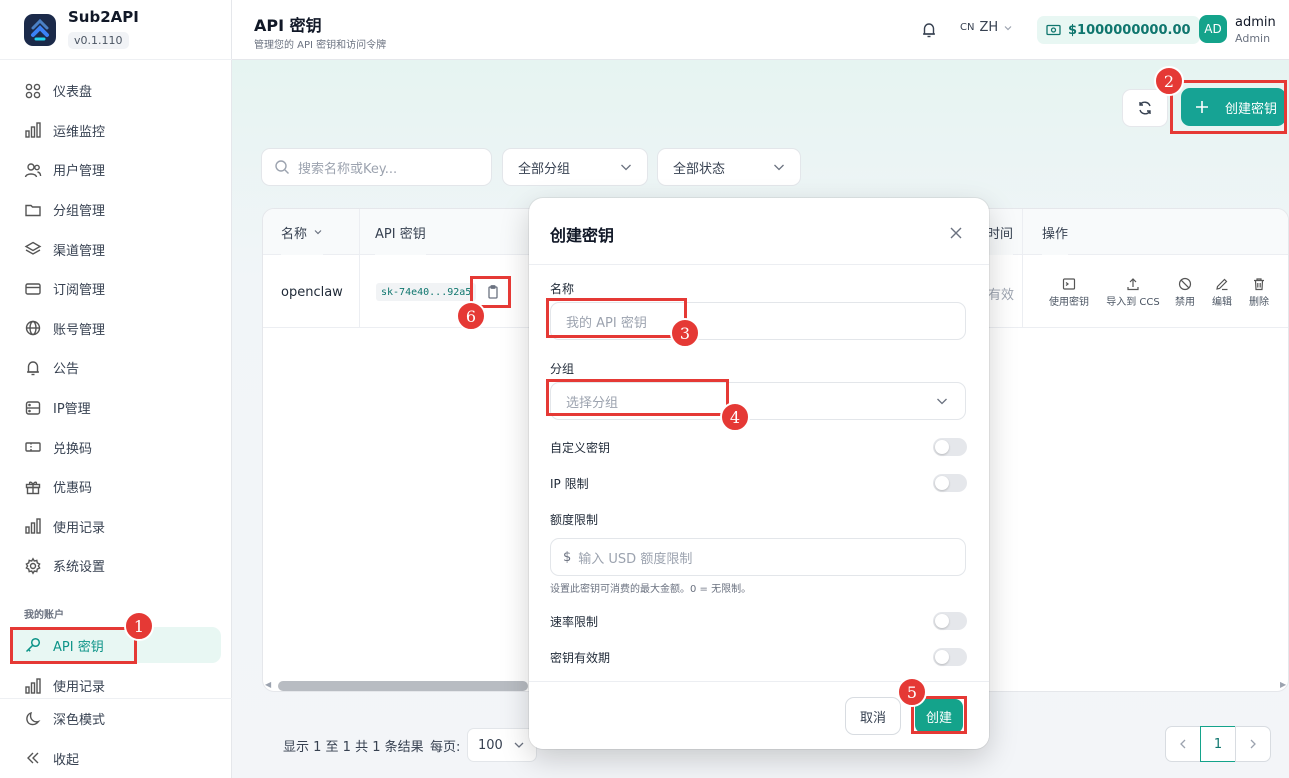 This screenshot has height=778, width=1289. What do you see at coordinates (912, 692) in the screenshot?
I see `annotation-badge-5: 5` at bounding box center [912, 692].